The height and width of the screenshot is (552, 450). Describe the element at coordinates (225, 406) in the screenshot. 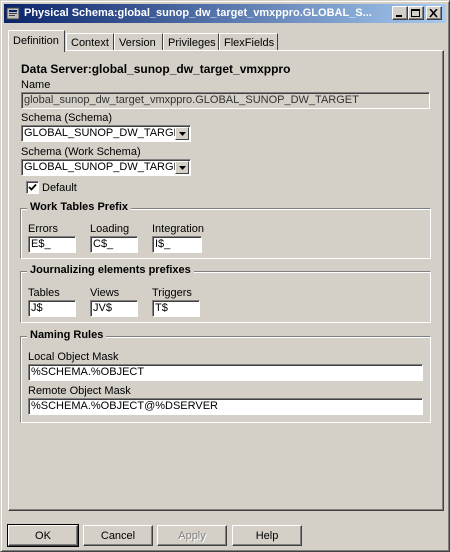

I see `remote-object-mask-input: %SCHEMA.%OBJECT@%DSERVER` at that location.